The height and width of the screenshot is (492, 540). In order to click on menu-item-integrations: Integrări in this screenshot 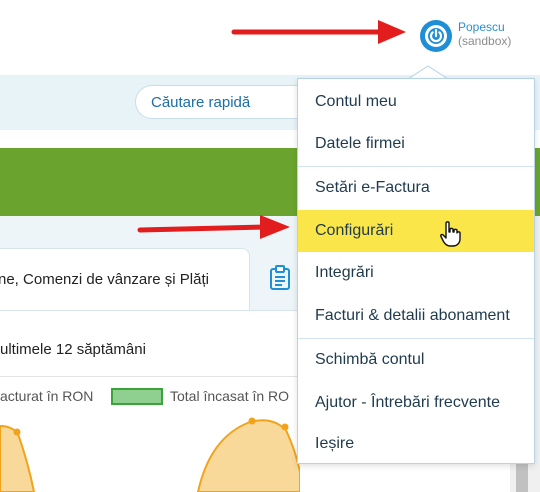, I will do `click(416, 273)`.